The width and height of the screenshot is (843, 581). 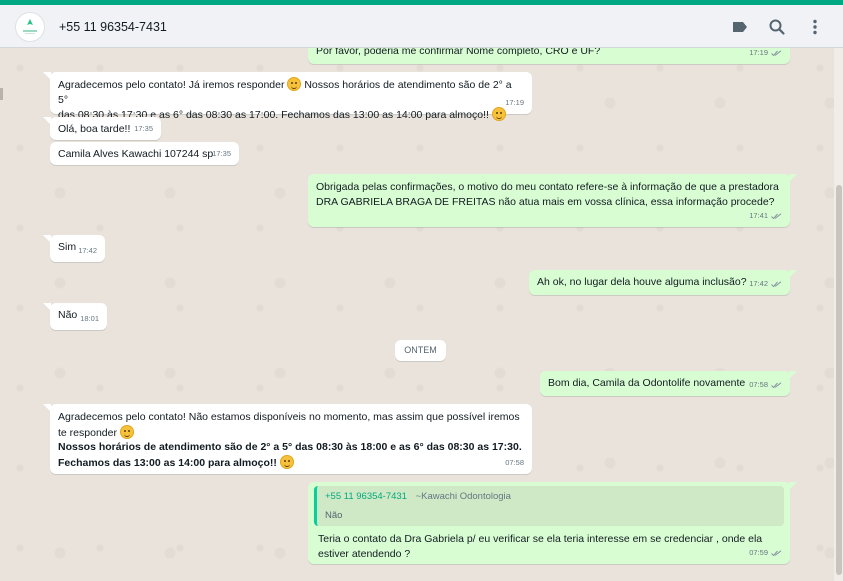 I want to click on panel-edge-marker, so click(x=1, y=94).